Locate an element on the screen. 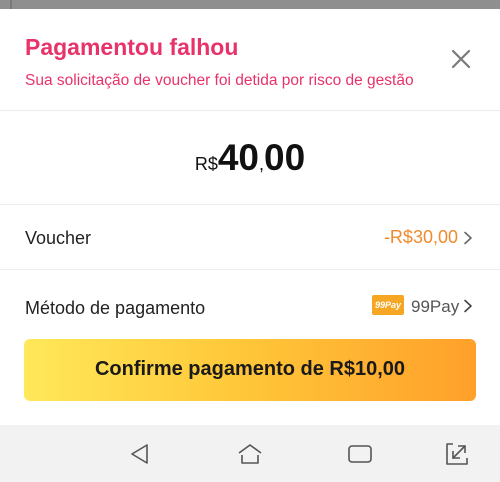  amount-currency: R$ is located at coordinates (206, 164).